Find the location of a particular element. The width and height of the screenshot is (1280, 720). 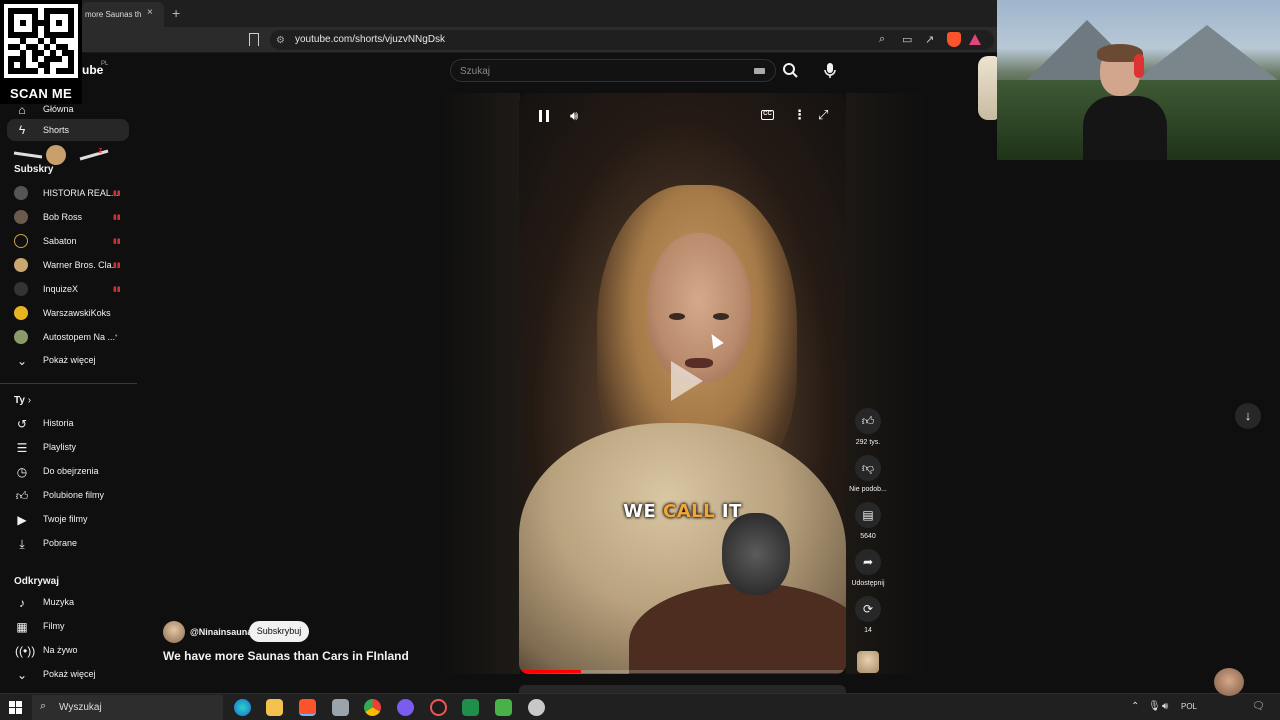

share-button: ➦ is located at coordinates (868, 562).